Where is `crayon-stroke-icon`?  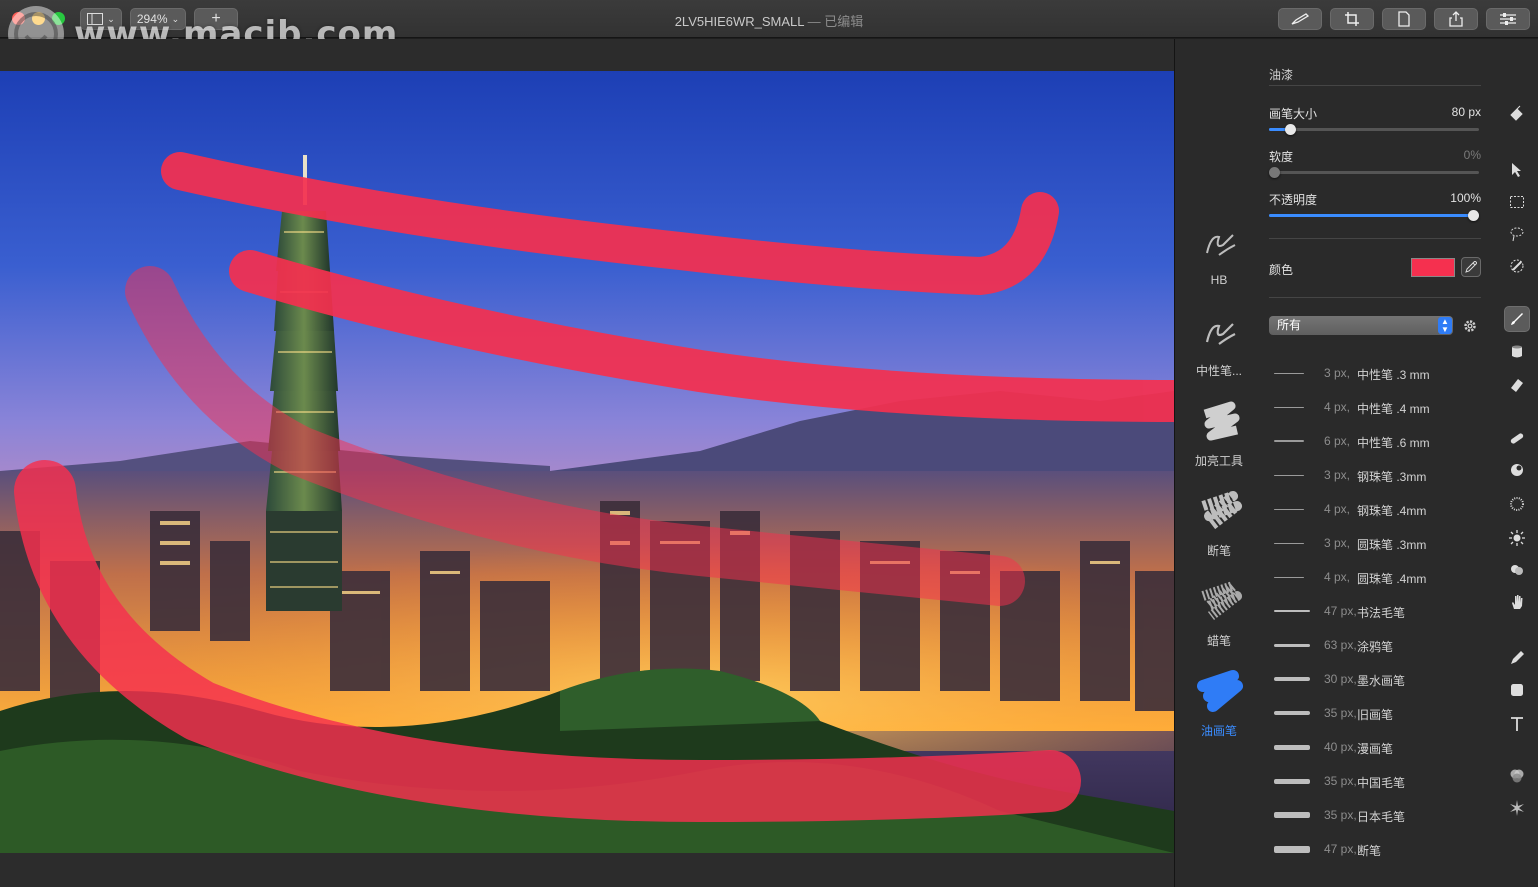
crayon-stroke-icon is located at coordinates (1221, 600).